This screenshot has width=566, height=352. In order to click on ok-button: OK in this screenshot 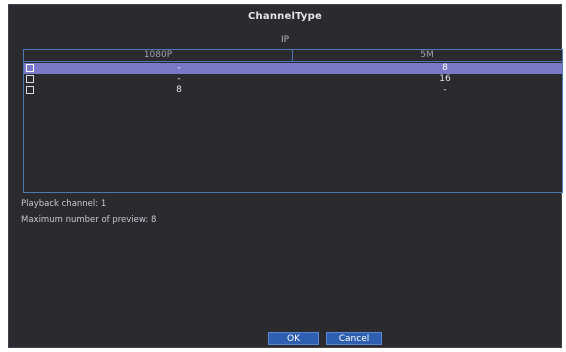, I will do `click(293, 338)`.